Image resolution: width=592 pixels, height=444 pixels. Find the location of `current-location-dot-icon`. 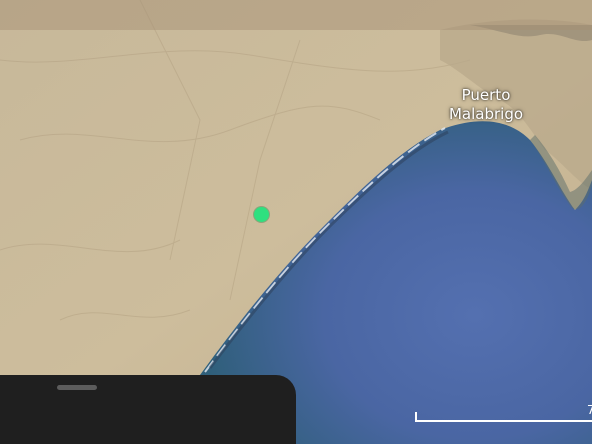

current-location-dot-icon is located at coordinates (261, 214).